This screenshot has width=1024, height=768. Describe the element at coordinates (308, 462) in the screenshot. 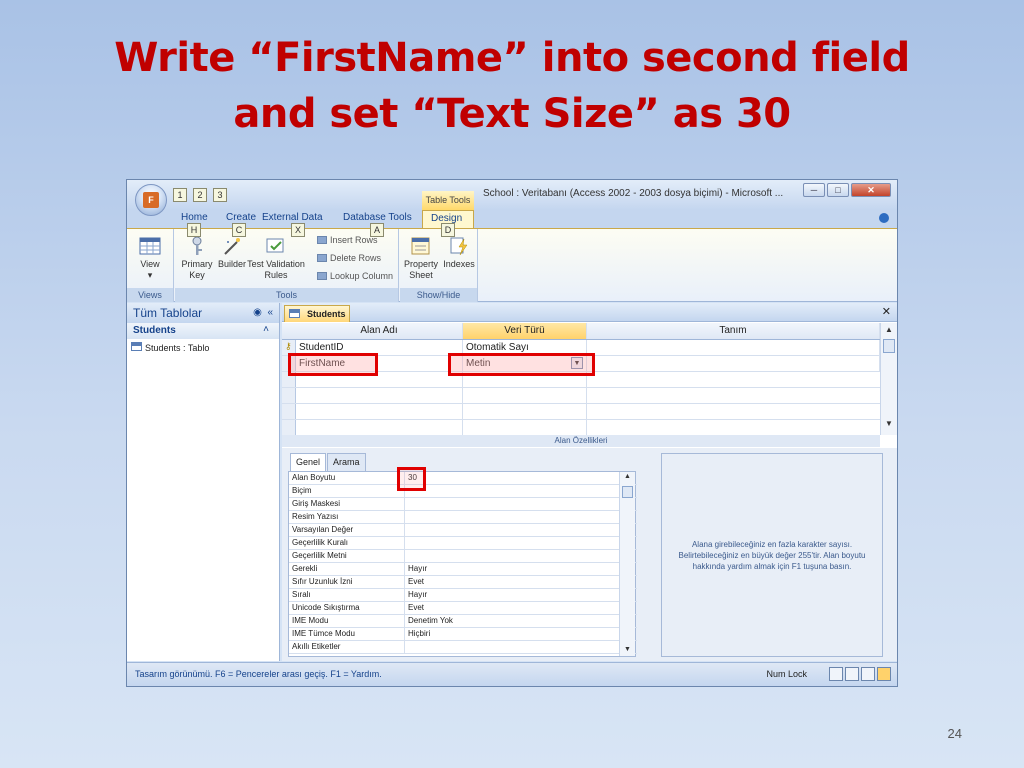

I see `tab-genel: Genel` at that location.